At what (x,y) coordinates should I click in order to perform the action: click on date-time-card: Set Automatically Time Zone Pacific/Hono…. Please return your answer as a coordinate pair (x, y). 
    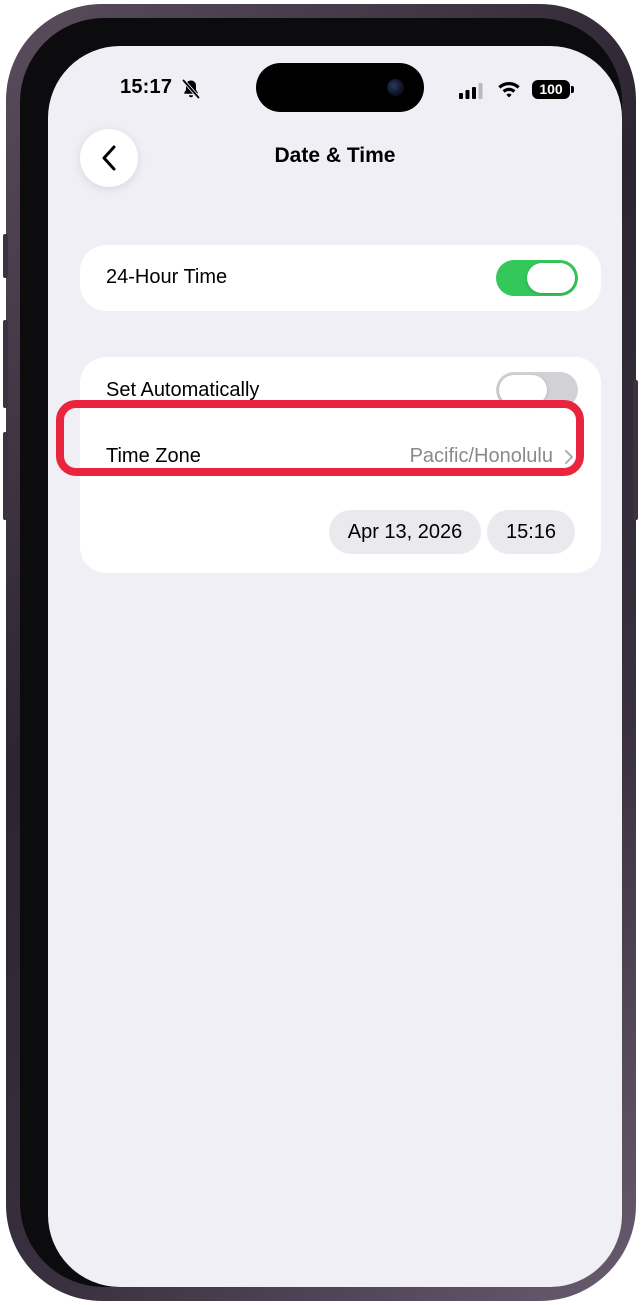
    Looking at the image, I should click on (340, 465).